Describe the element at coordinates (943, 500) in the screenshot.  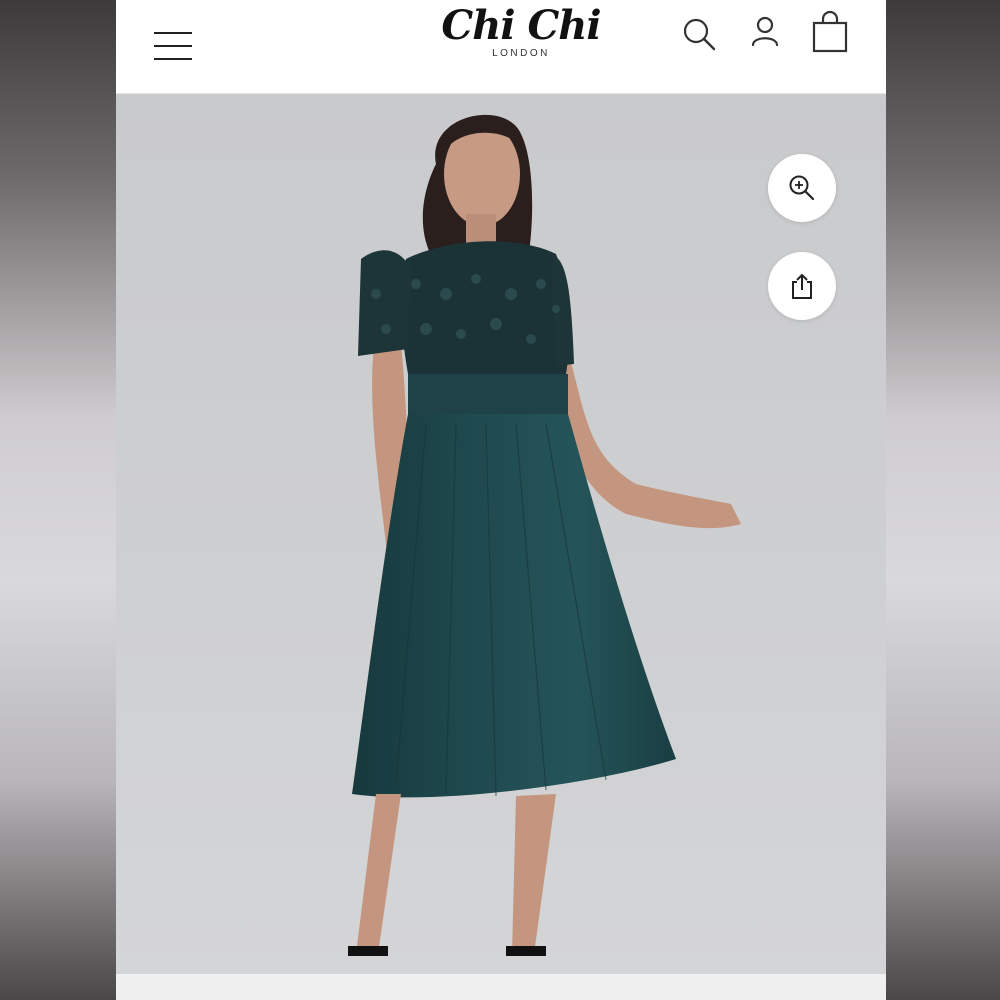
I see `right-background-blur` at that location.